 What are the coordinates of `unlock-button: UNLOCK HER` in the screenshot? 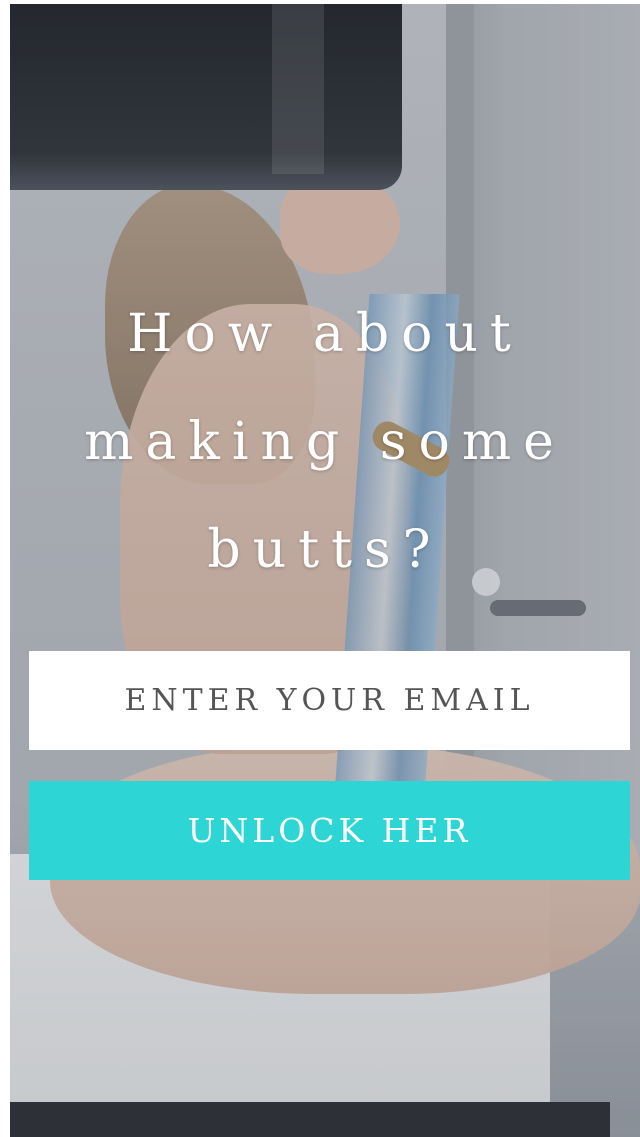 It's located at (329, 830).